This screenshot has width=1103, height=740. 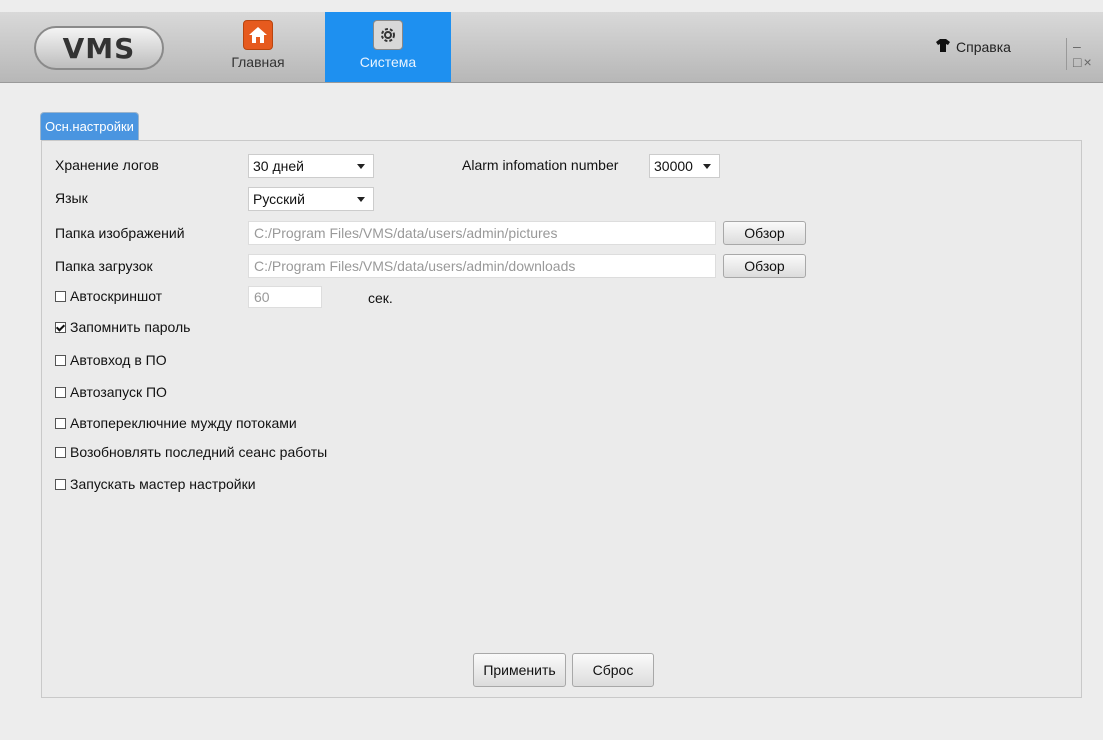 I want to click on checkbox-label: Запускать мастер настройки, so click(x=163, y=484).